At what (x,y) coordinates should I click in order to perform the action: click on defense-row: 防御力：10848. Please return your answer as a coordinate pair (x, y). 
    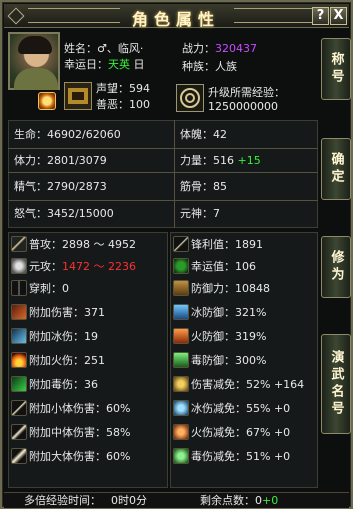
    Looking at the image, I should click on (230, 288).